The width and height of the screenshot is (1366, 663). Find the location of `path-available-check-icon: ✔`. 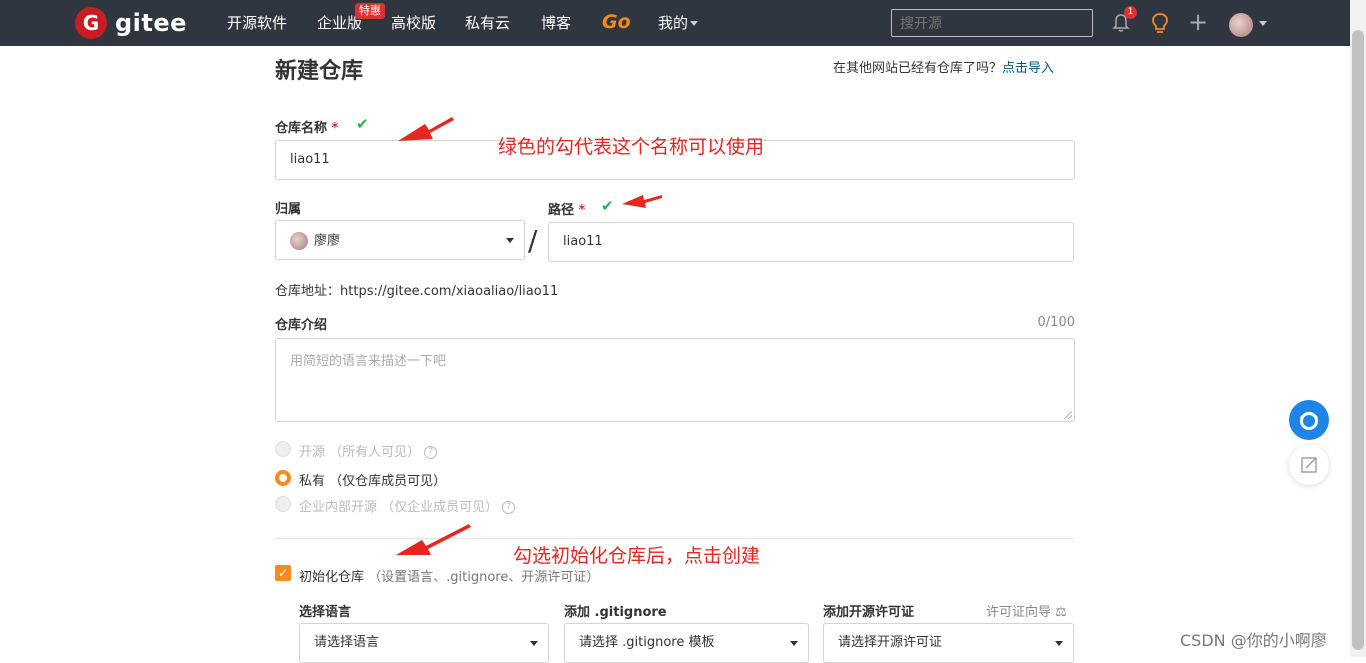

path-available-check-icon: ✔ is located at coordinates (607, 206).